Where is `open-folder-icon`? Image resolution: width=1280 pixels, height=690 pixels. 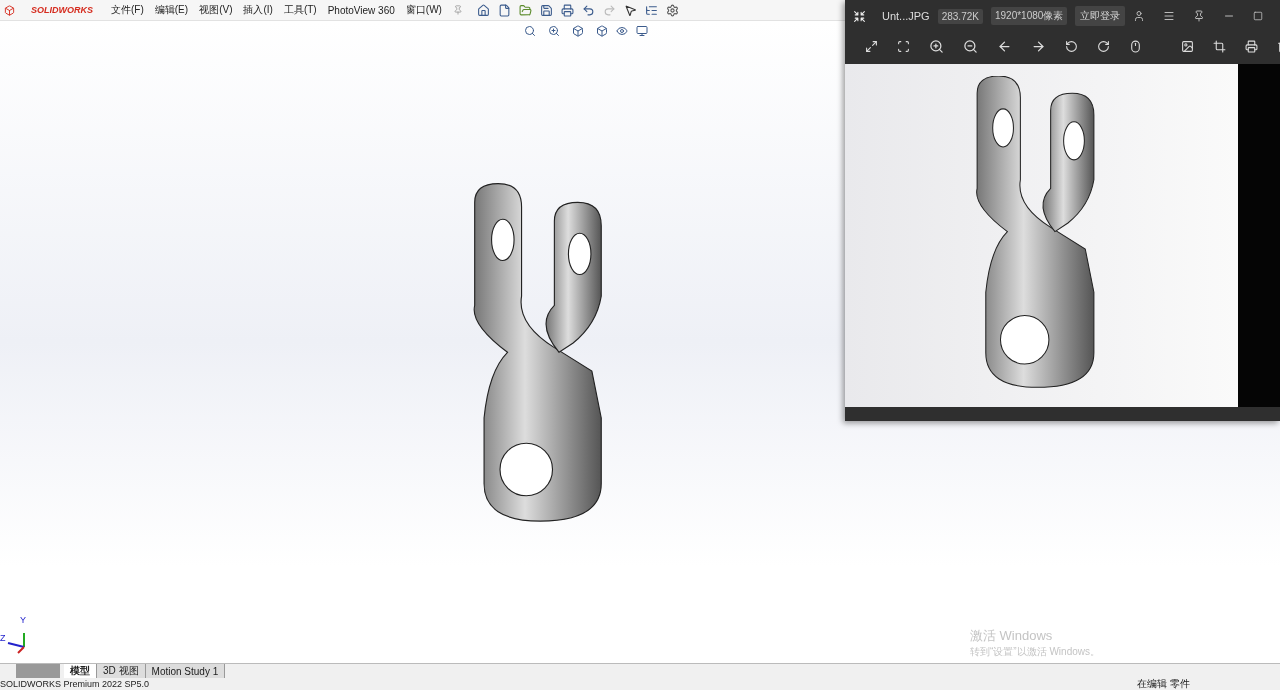
open-folder-icon is located at coordinates (525, 10).